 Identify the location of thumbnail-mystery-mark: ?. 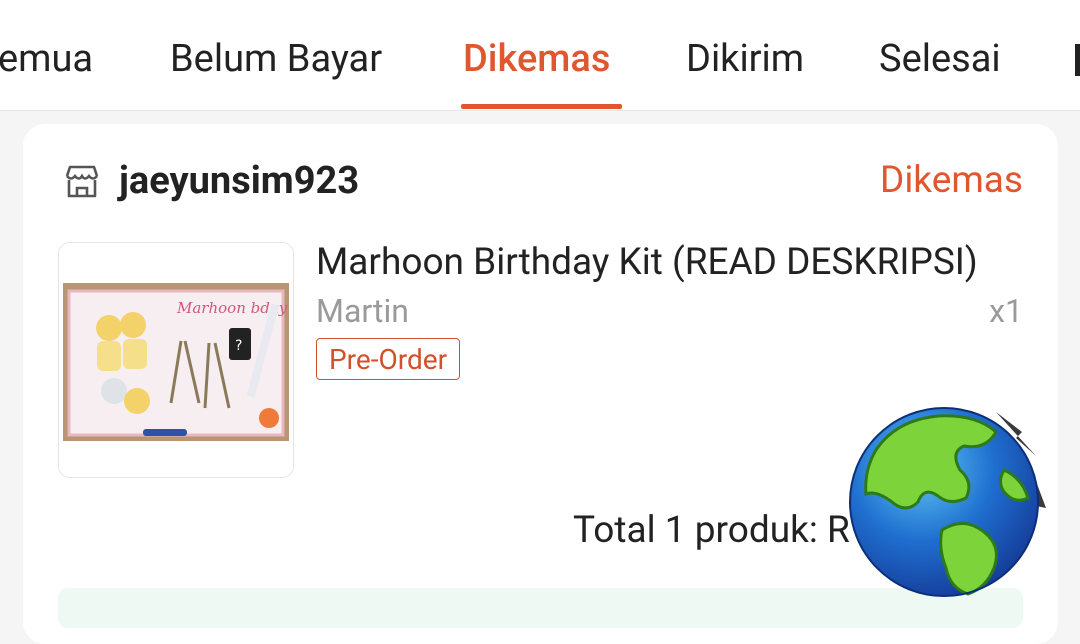
(238, 346).